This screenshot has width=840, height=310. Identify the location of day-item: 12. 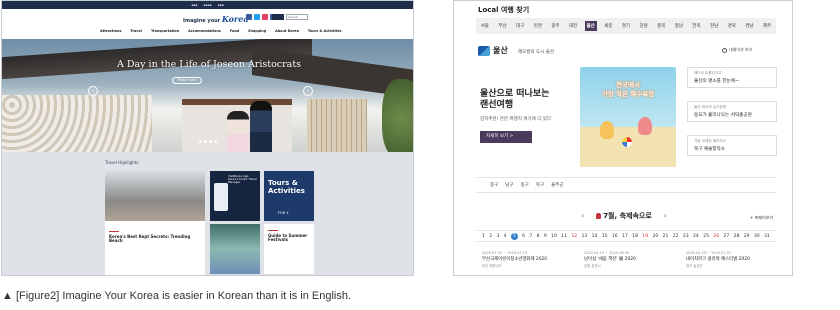
(574, 236).